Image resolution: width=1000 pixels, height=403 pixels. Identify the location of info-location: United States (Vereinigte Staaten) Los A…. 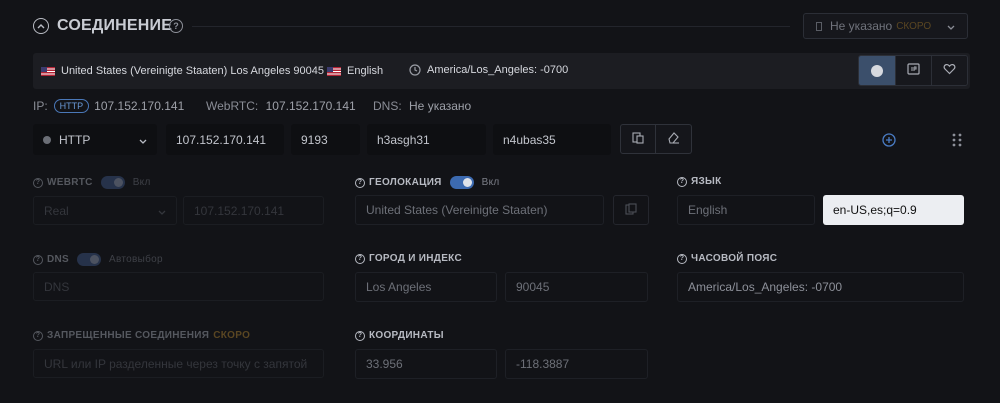
(182, 71).